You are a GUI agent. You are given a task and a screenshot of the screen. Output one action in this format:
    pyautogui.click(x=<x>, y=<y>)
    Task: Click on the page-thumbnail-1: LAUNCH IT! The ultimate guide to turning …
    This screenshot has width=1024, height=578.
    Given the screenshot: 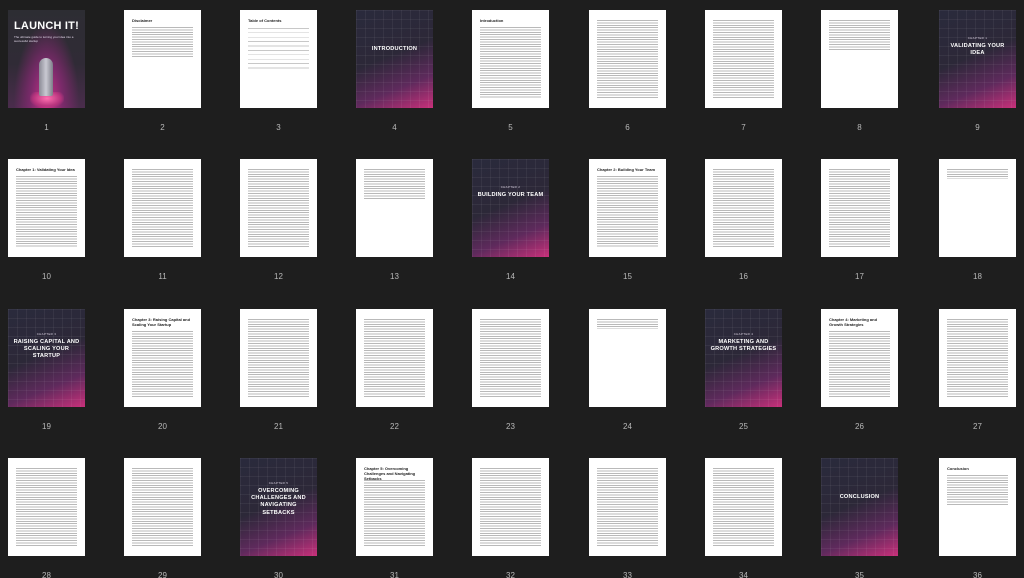 What is the action you would take?
    pyautogui.click(x=46, y=59)
    